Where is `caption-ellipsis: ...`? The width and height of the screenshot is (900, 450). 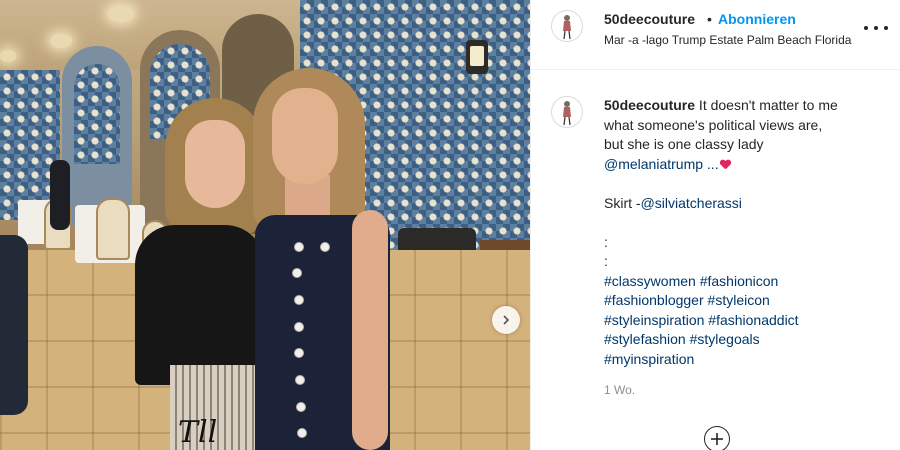 caption-ellipsis: ... is located at coordinates (711, 163).